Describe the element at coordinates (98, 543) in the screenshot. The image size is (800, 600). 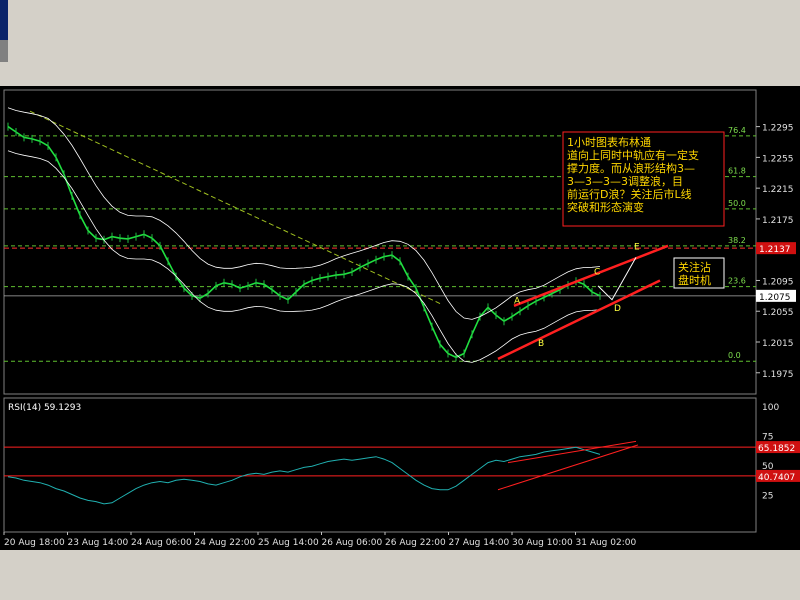
I see `time-tick-label: 23 Aug 14:00` at that location.